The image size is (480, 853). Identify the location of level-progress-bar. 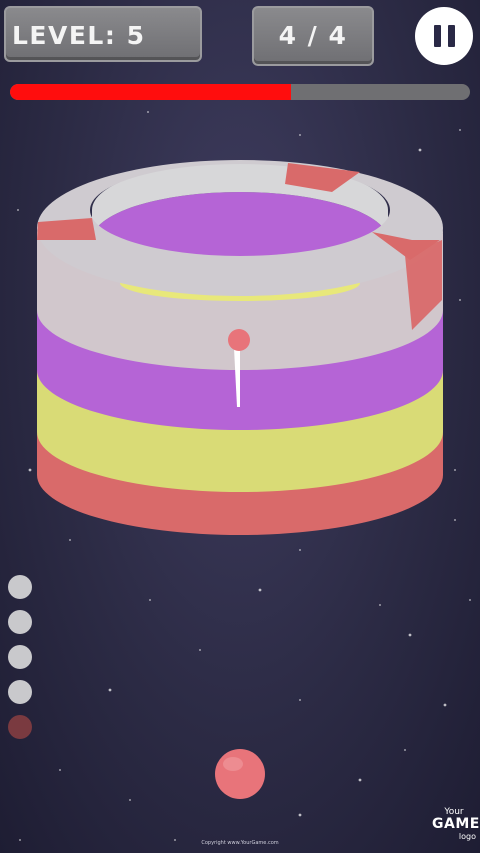
(240, 92).